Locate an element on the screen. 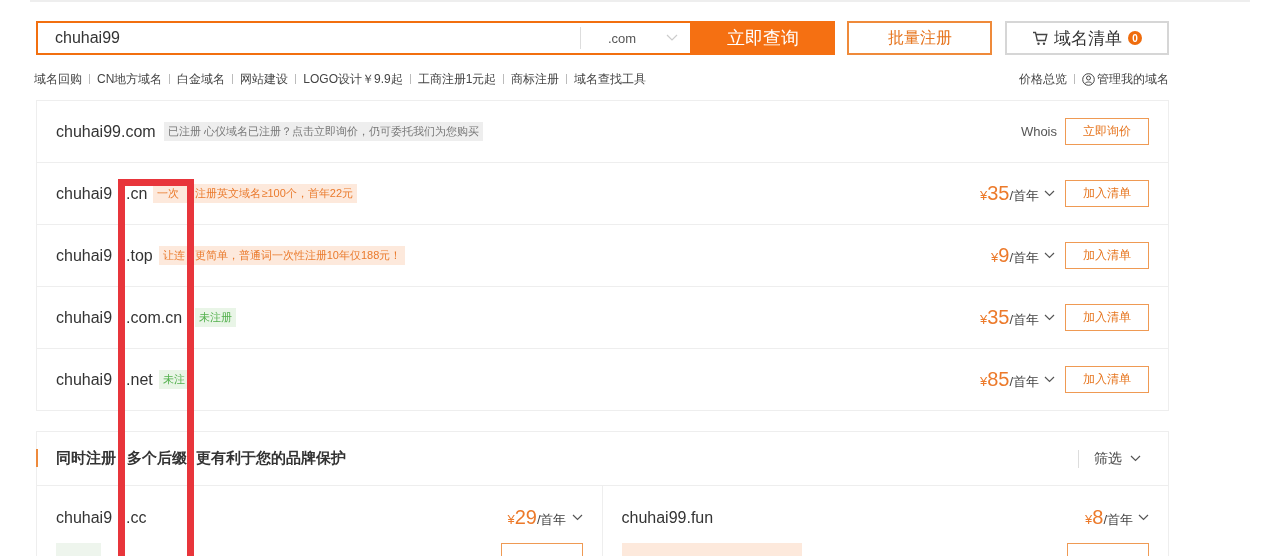  status-tag: 让连 更简单，普通词一次性注册10年仅188元！ is located at coordinates (282, 255).